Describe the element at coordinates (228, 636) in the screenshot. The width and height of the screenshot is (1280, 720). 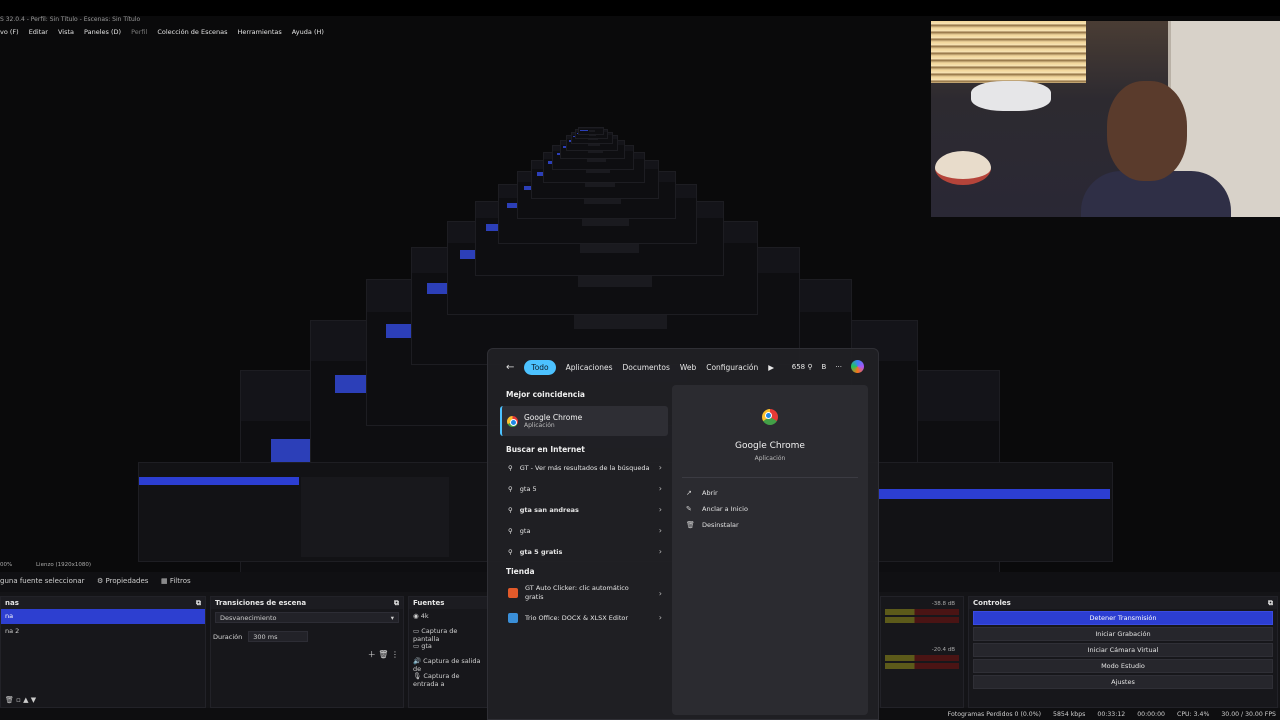
I see `duration-label: Duración` at that location.